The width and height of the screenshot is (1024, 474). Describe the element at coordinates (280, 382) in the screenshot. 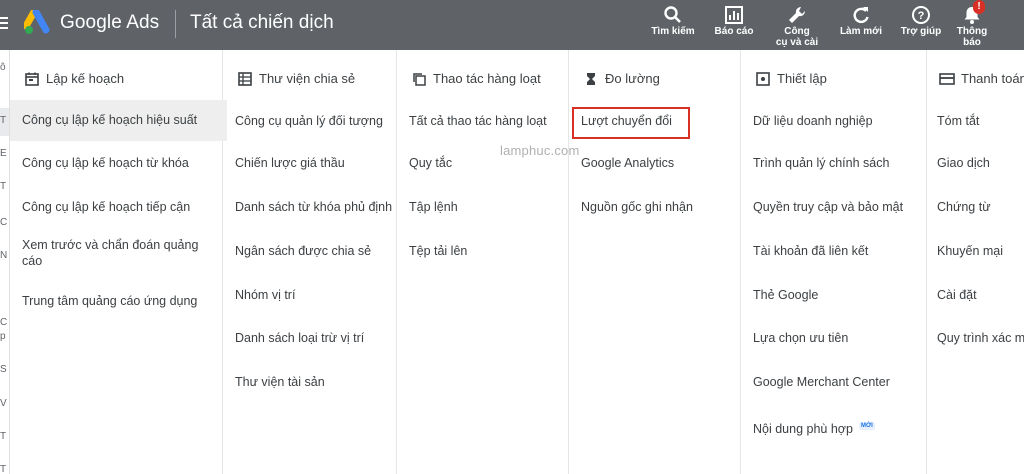

I see `menu-item-asset-library: Thư viện tài sản` at that location.